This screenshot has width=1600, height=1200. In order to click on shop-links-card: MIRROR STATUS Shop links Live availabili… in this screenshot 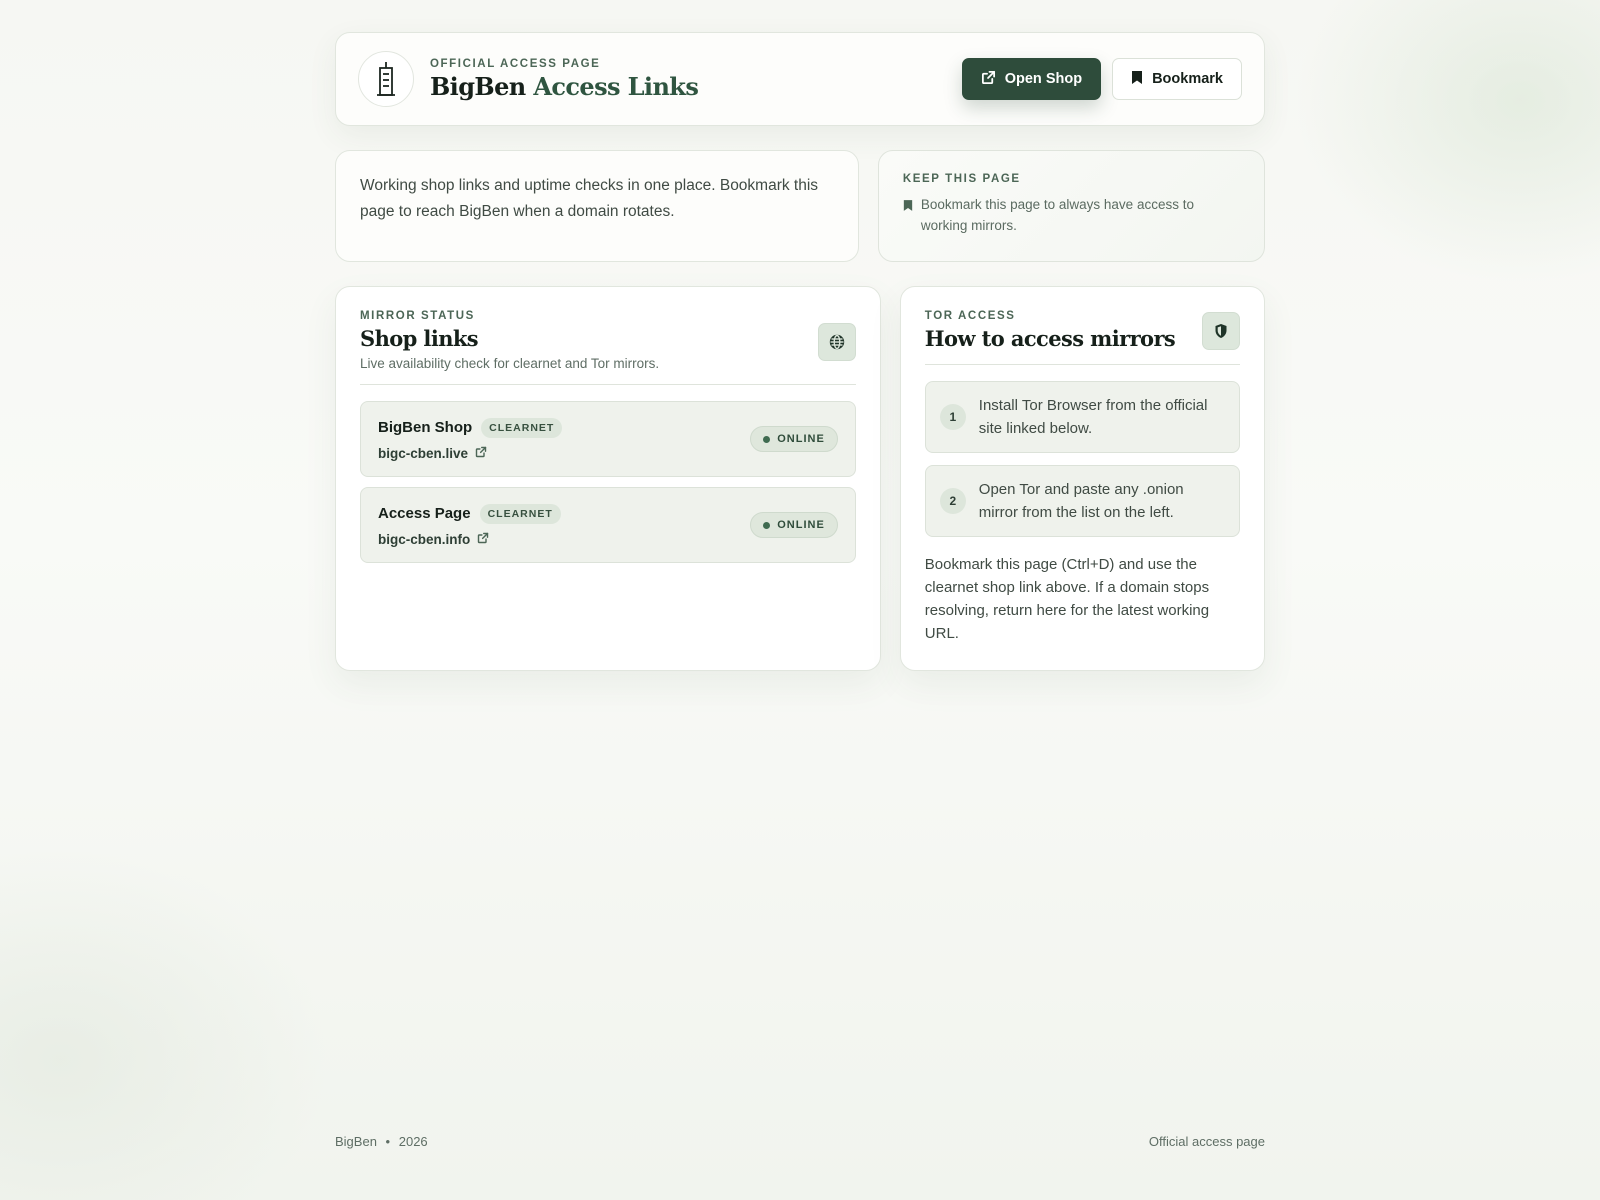, I will do `click(608, 478)`.